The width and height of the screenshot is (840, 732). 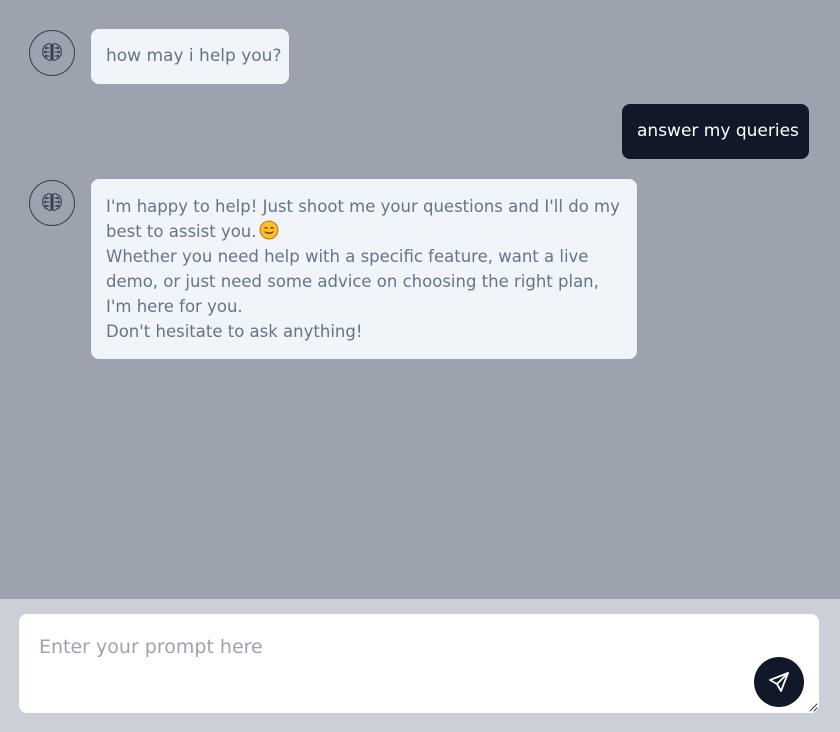 I want to click on bot-message-line: Don't hesitate to ask anything!, so click(x=234, y=331).